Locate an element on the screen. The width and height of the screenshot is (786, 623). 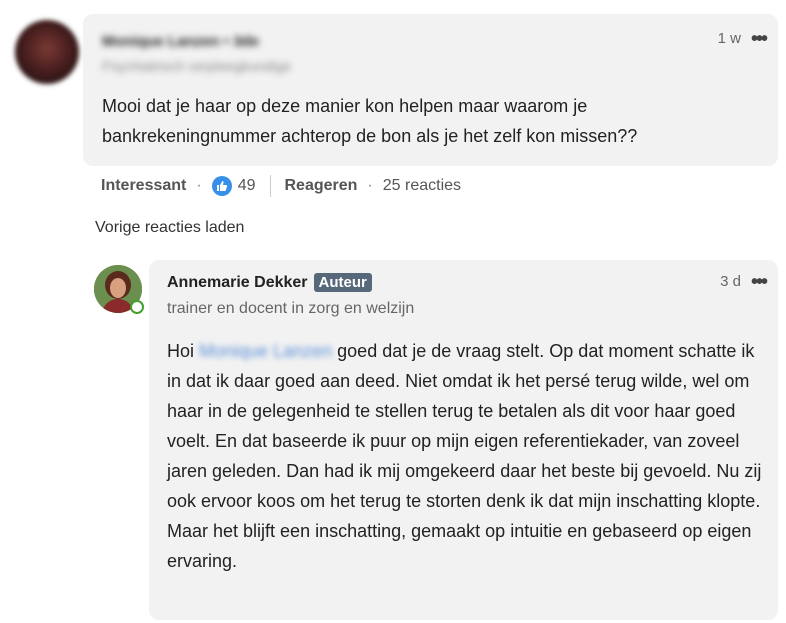
replies-count: 25 reacties is located at coordinates (422, 186).